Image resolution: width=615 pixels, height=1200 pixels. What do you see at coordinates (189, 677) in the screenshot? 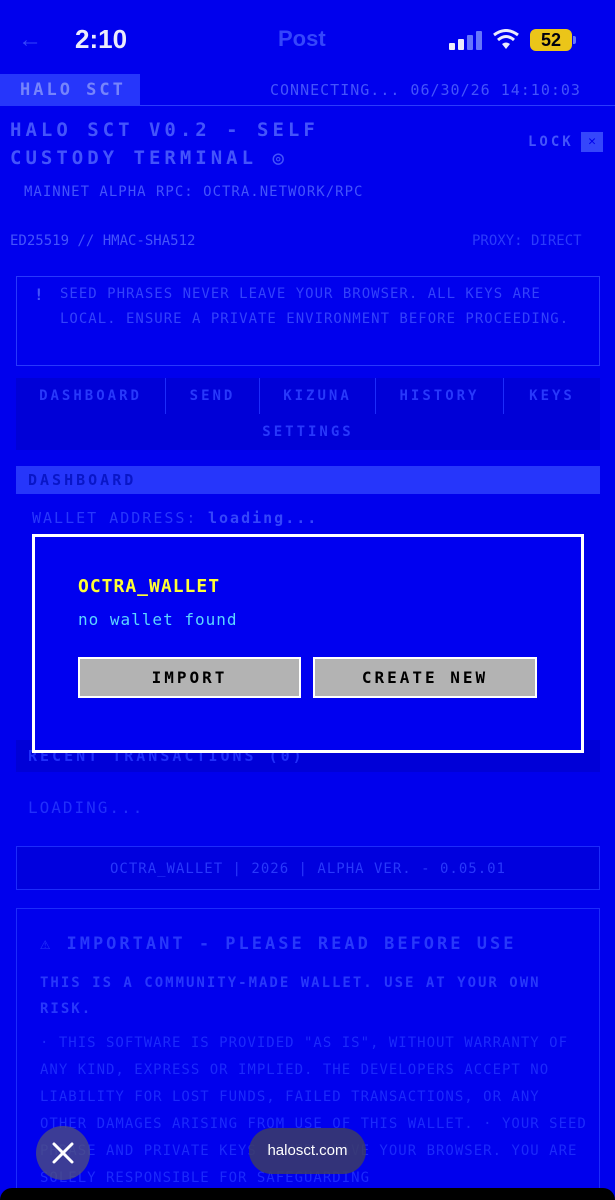
I see `import-button: IMPORT` at bounding box center [189, 677].